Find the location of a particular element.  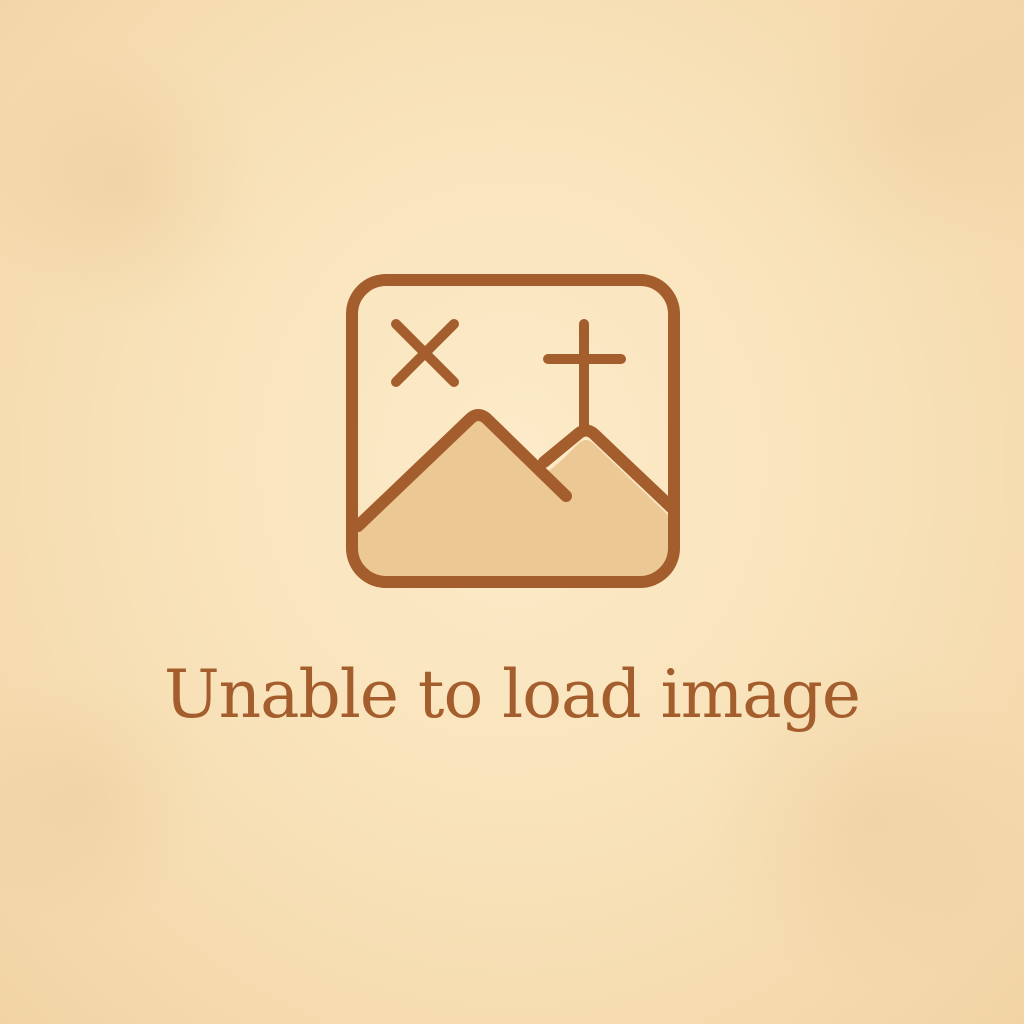

plus-icon is located at coordinates (584, 376).